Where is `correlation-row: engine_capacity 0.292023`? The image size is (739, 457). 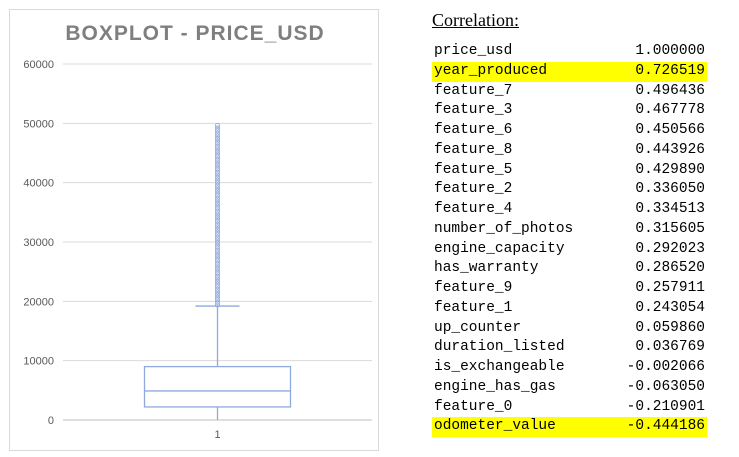
correlation-row: engine_capacity 0.292023 is located at coordinates (569, 250).